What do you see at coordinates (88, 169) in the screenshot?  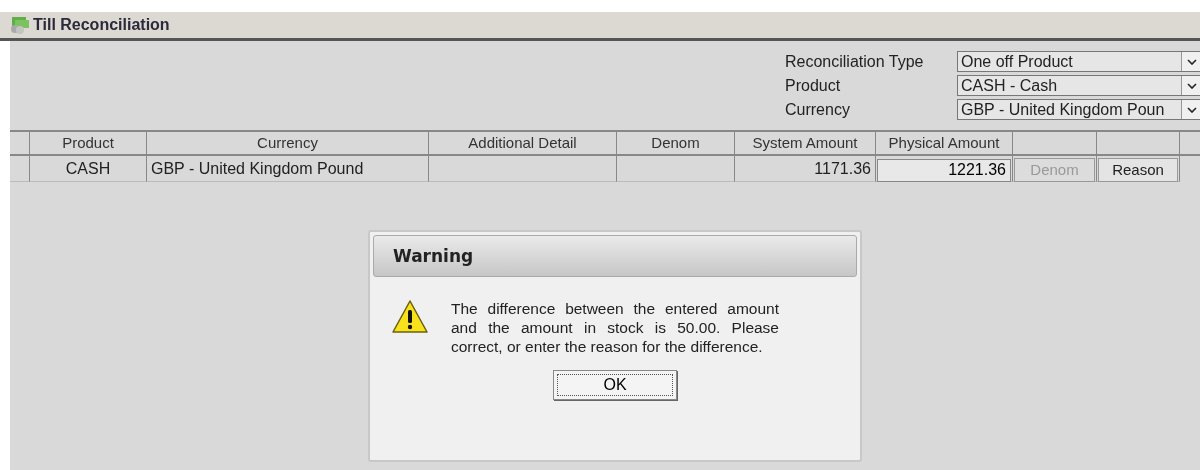 I see `table-cell: CASH` at bounding box center [88, 169].